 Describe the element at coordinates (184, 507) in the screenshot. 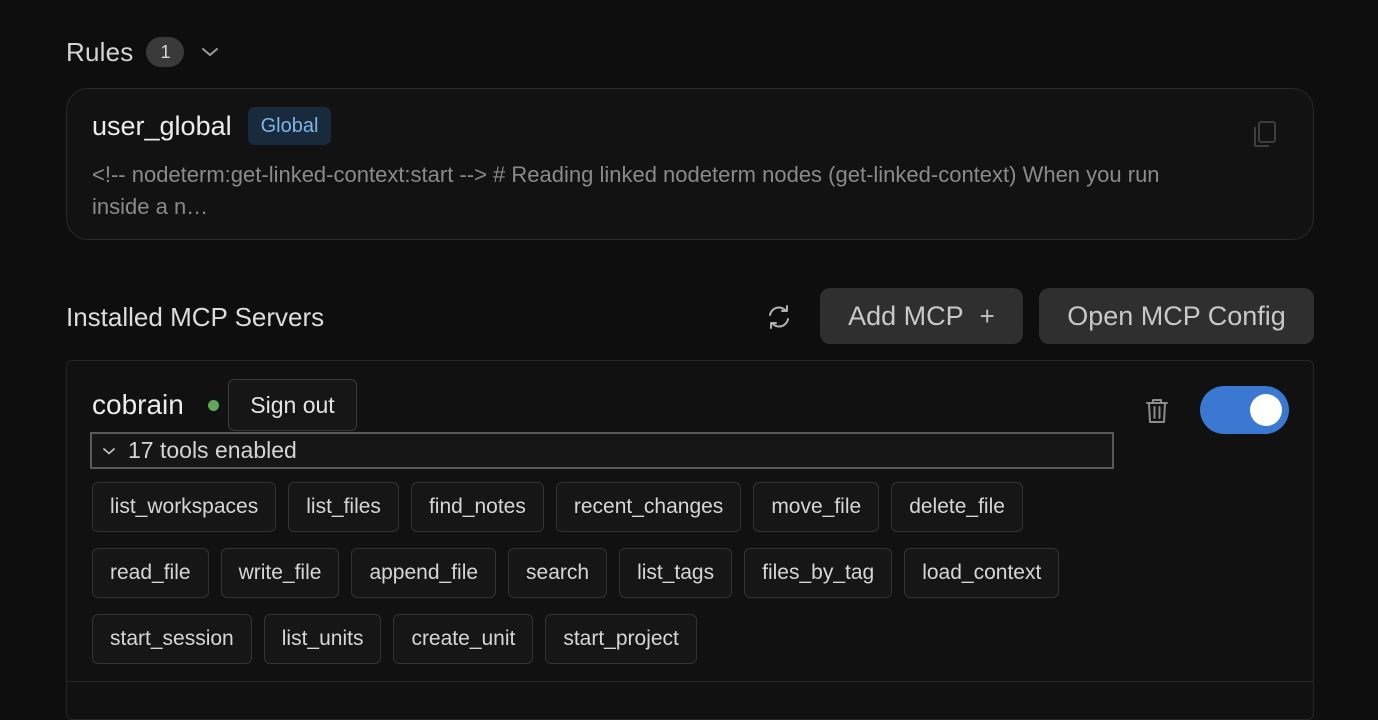

I see `tool-chip: list_workspaces` at that location.